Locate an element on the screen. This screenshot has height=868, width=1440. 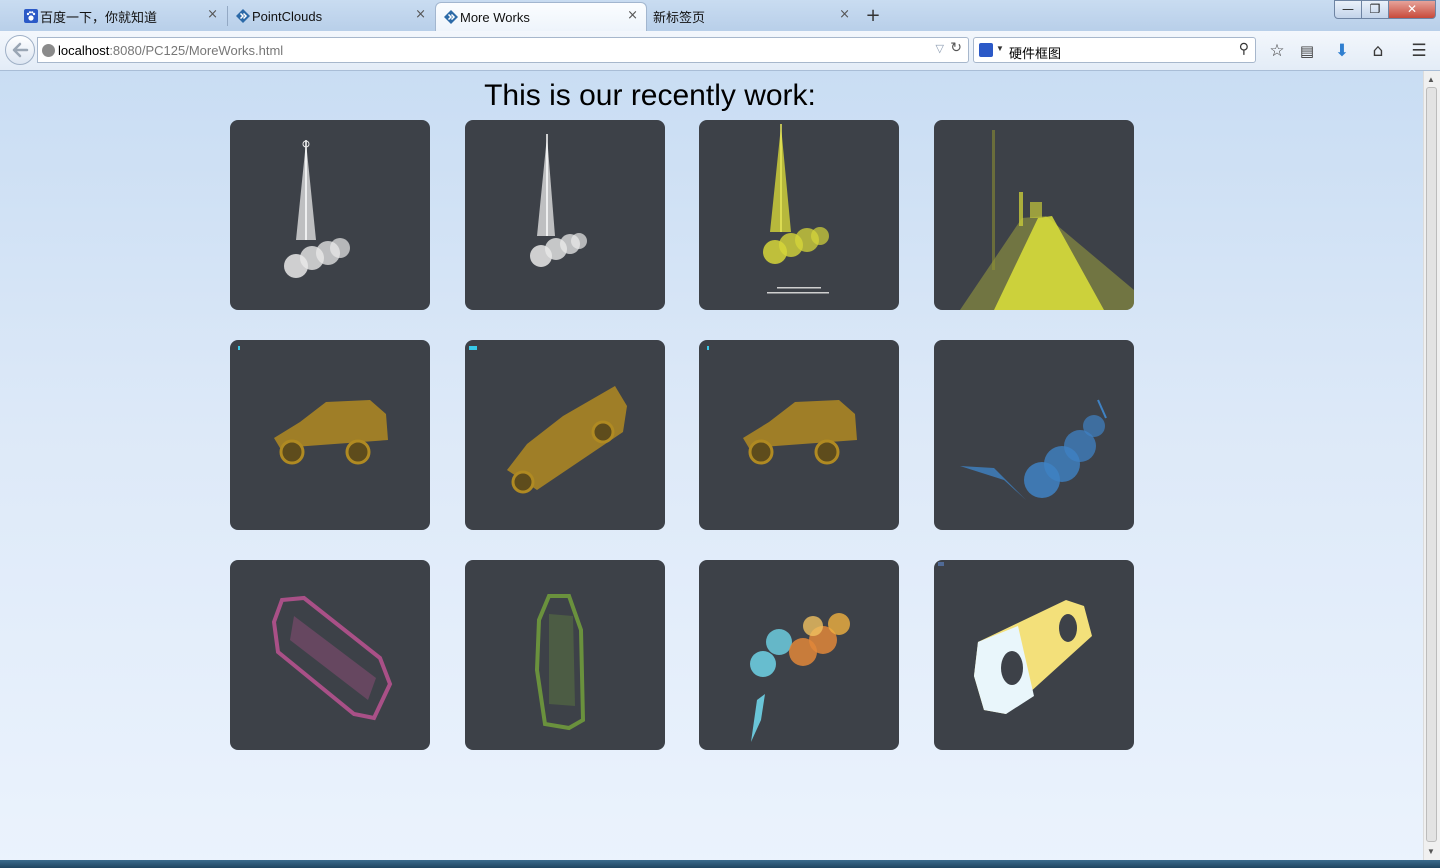
baidu-engine-icon is located at coordinates (986, 50).